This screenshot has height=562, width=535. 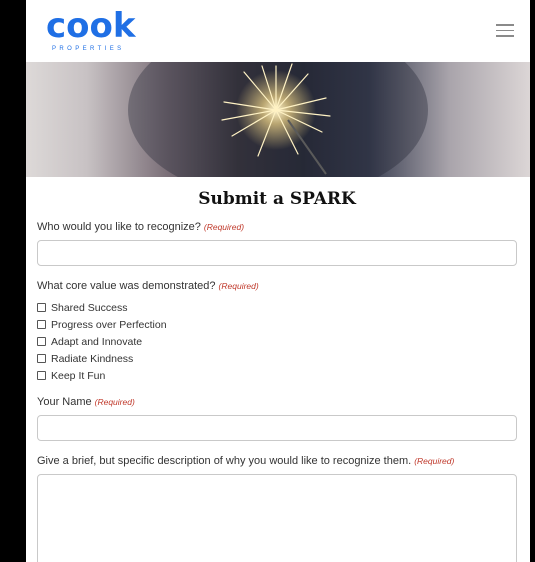 I want to click on sparkler-icon, so click(x=278, y=119).